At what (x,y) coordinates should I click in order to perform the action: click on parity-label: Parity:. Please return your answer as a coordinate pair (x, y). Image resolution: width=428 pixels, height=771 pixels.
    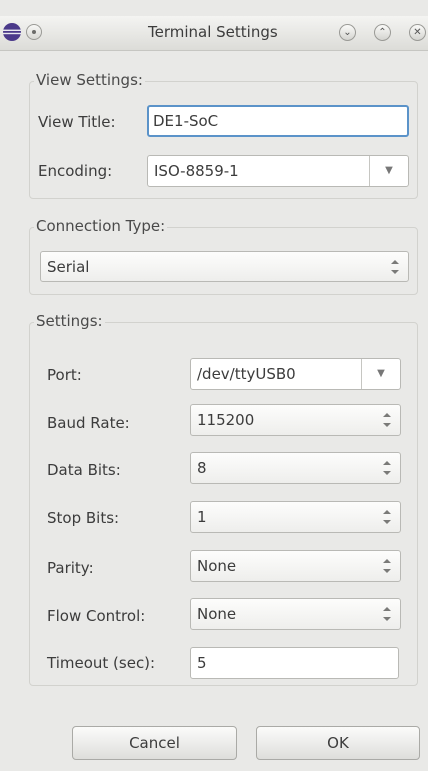
    Looking at the image, I should click on (70, 568).